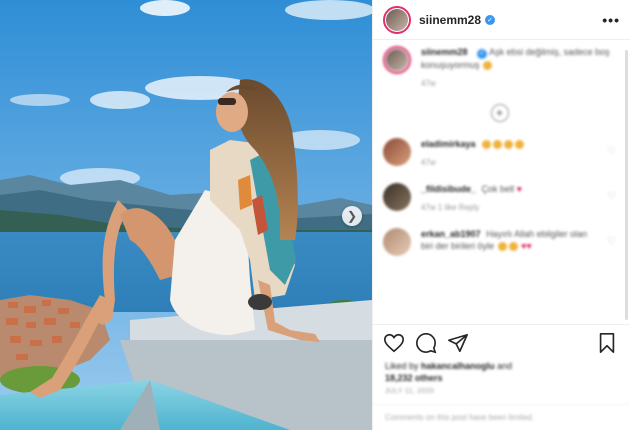 Image resolution: width=630 pixels, height=430 pixels. What do you see at coordinates (499, 153) in the screenshot?
I see `comment-item: eladimirkaya 47w ♡` at bounding box center [499, 153].